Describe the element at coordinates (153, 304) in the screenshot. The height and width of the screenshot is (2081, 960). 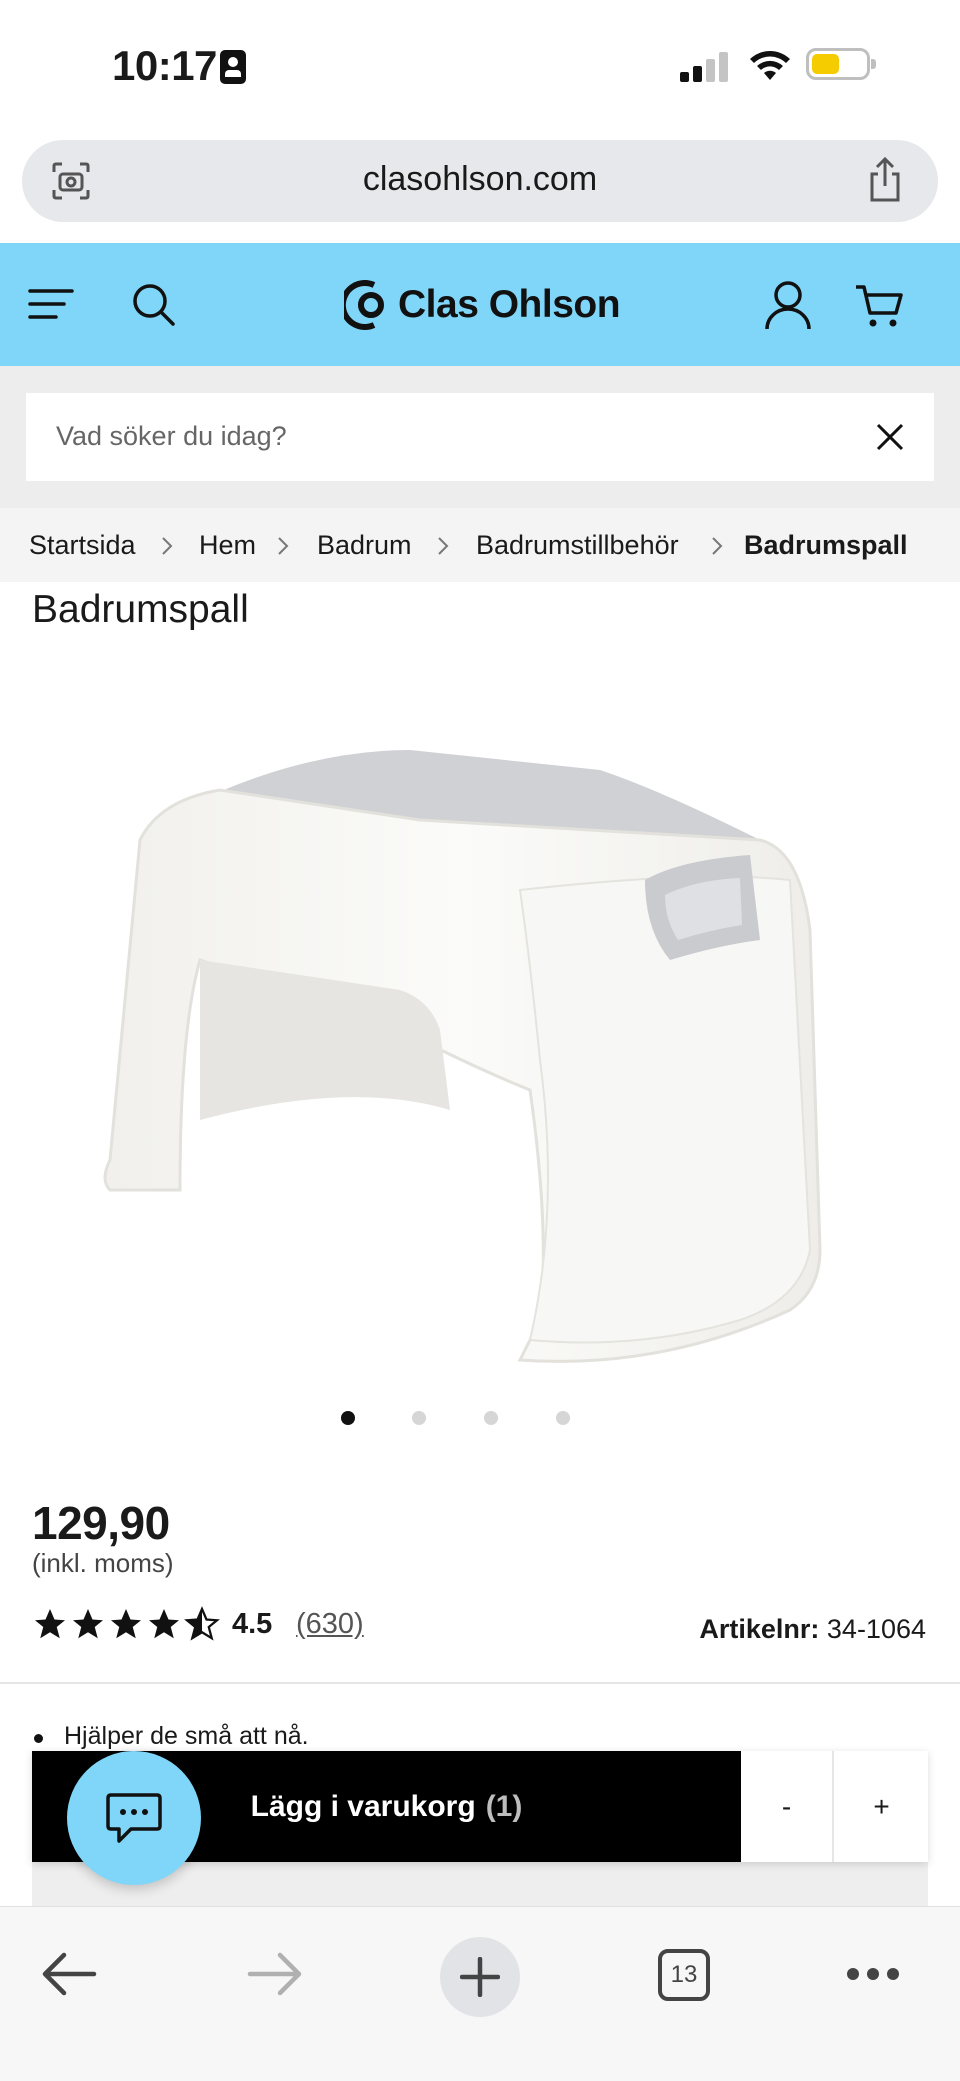
I see `search-icon` at that location.